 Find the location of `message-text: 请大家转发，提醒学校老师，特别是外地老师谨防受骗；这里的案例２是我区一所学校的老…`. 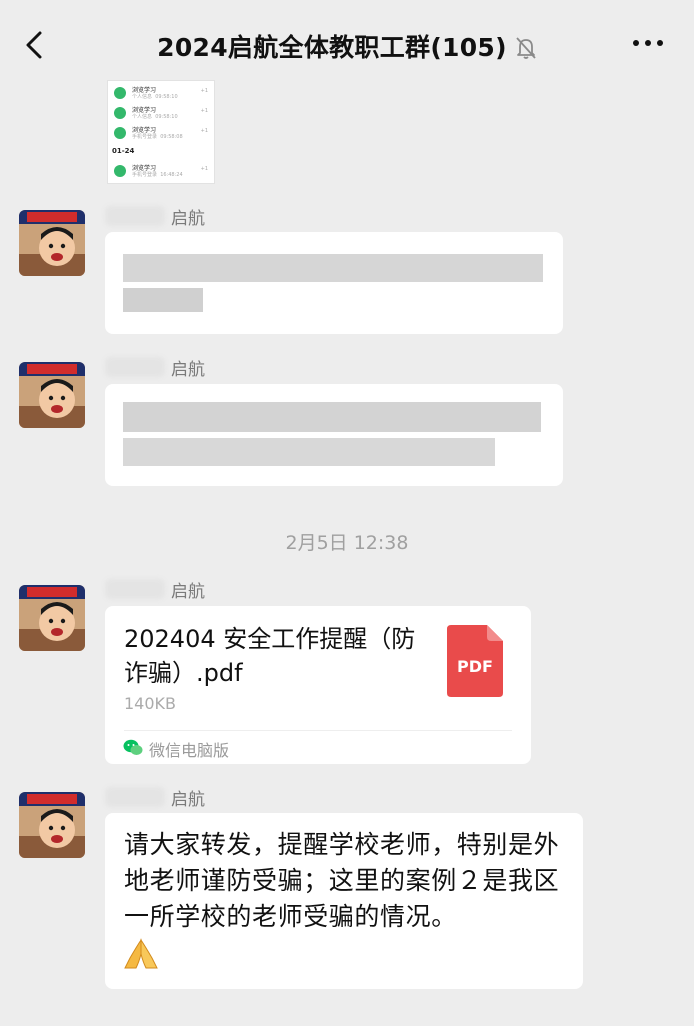

message-text: 请大家转发，提醒学校老师，特别是外地老师谨防受骗；这里的案例２是我区一所学校的老… is located at coordinates (342, 880).